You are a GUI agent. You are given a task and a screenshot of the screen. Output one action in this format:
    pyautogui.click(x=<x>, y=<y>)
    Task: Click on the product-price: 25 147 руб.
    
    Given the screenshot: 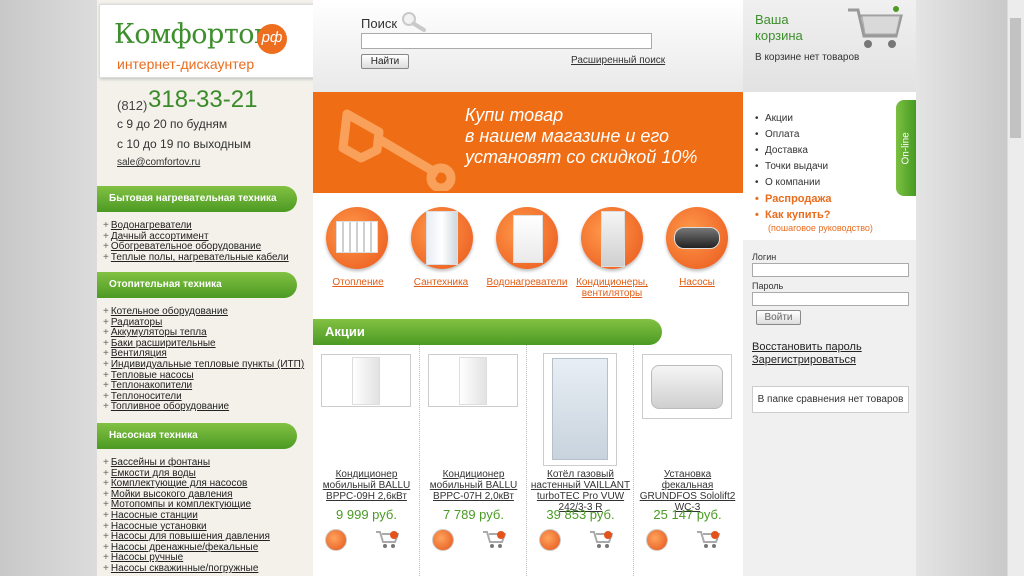 What is the action you would take?
    pyautogui.click(x=687, y=514)
    